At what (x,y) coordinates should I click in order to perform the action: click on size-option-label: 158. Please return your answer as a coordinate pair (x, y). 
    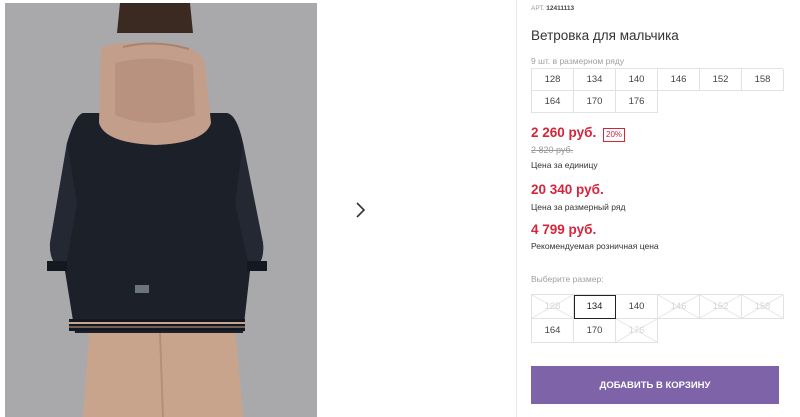
    Looking at the image, I should click on (762, 306).